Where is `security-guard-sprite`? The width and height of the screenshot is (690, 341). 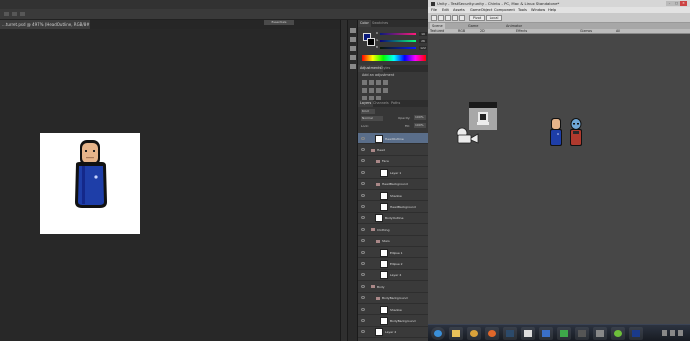 security-guard-sprite is located at coordinates (91, 175).